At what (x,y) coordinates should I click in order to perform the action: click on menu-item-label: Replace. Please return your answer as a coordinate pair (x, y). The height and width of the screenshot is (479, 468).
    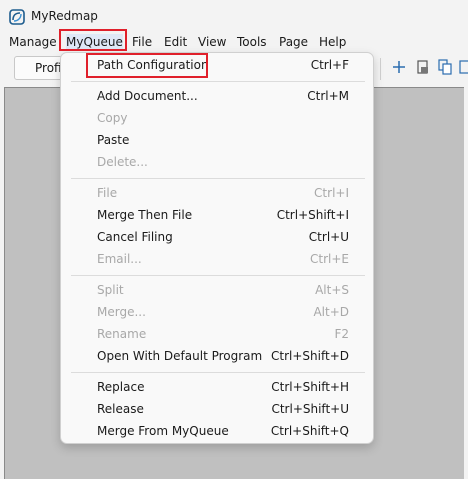
    Looking at the image, I should click on (121, 387).